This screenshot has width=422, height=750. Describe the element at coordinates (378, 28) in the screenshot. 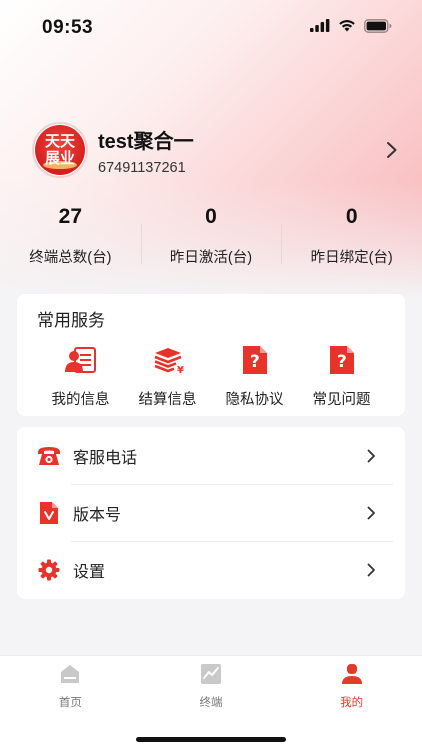

I see `battery-icon` at that location.